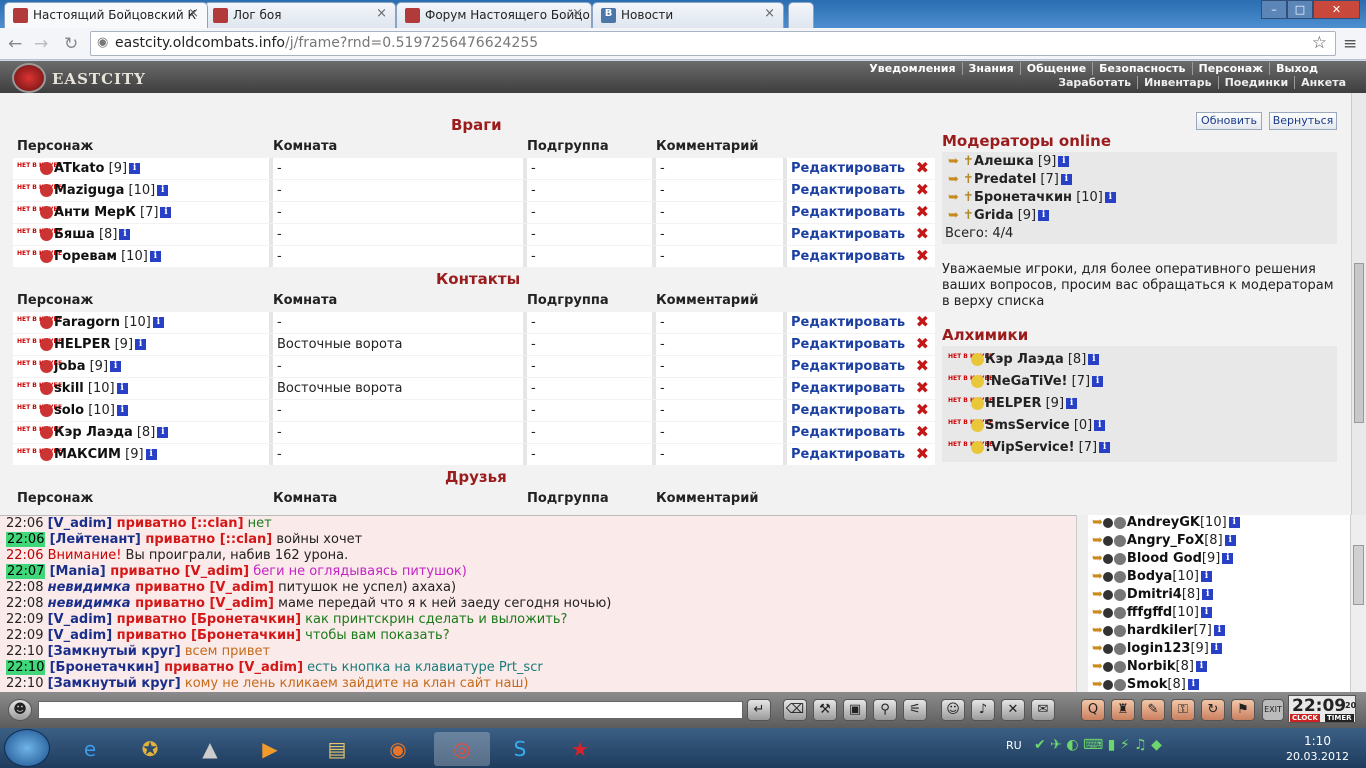 This screenshot has width=1366, height=768. I want to click on online-user: ➥ Dmitri4[8] i, so click(1219, 596).